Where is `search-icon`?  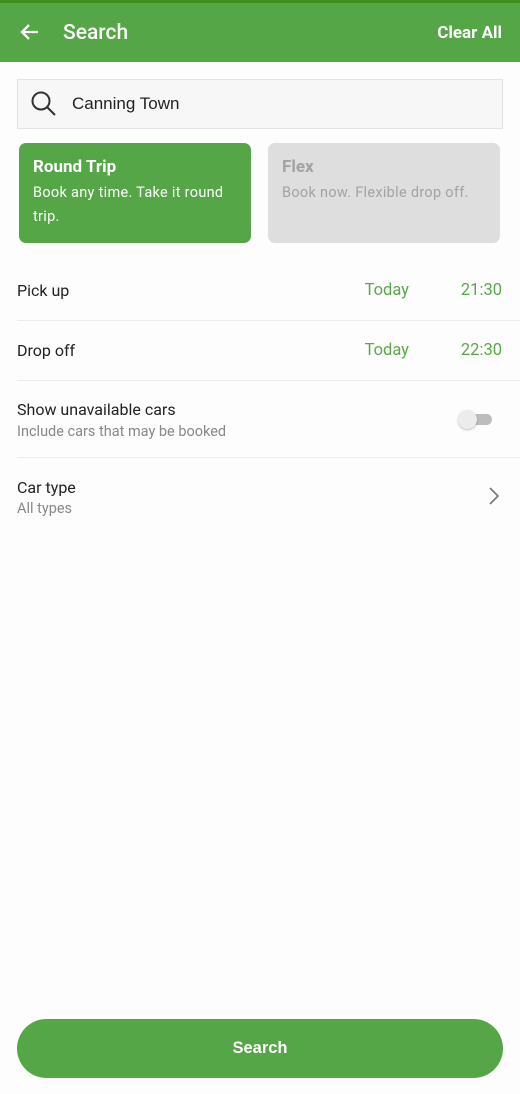 search-icon is located at coordinates (43, 103).